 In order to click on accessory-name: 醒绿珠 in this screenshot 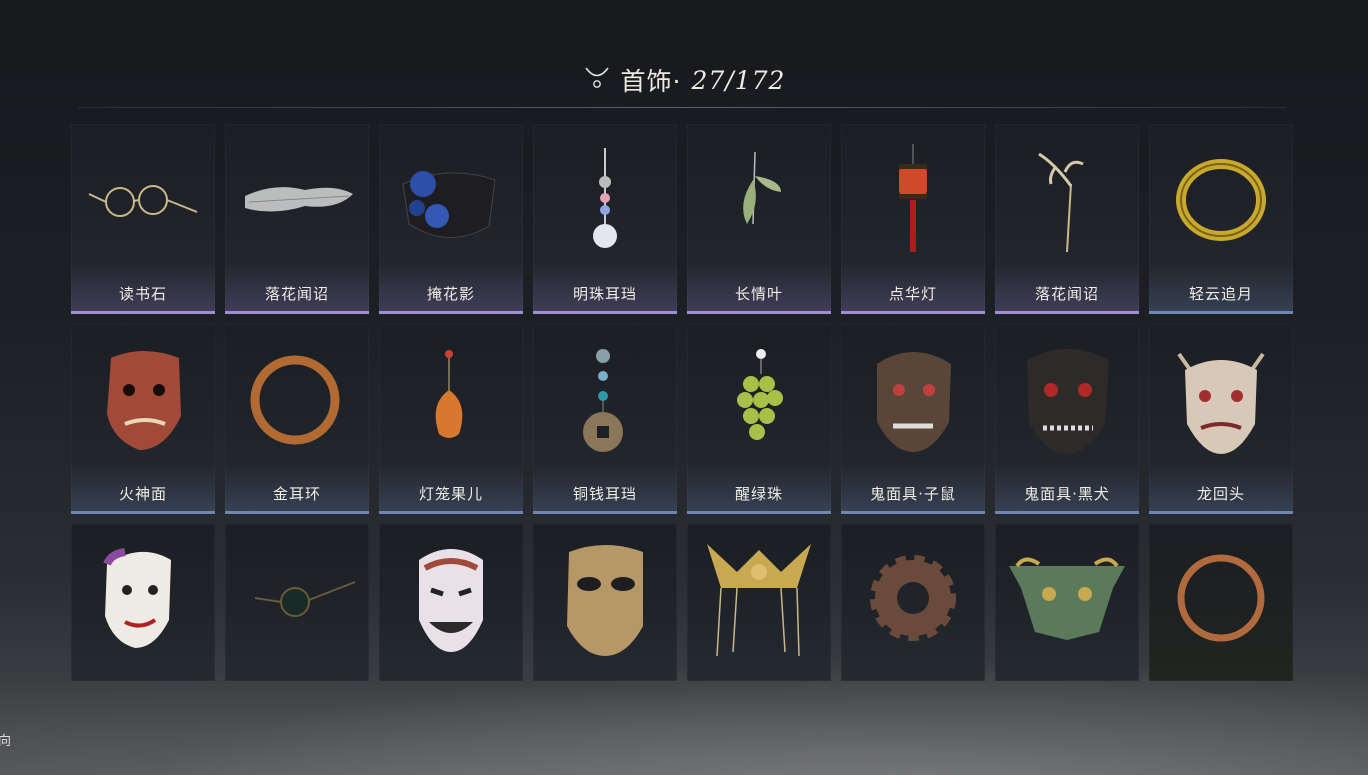, I will do `click(758, 494)`.